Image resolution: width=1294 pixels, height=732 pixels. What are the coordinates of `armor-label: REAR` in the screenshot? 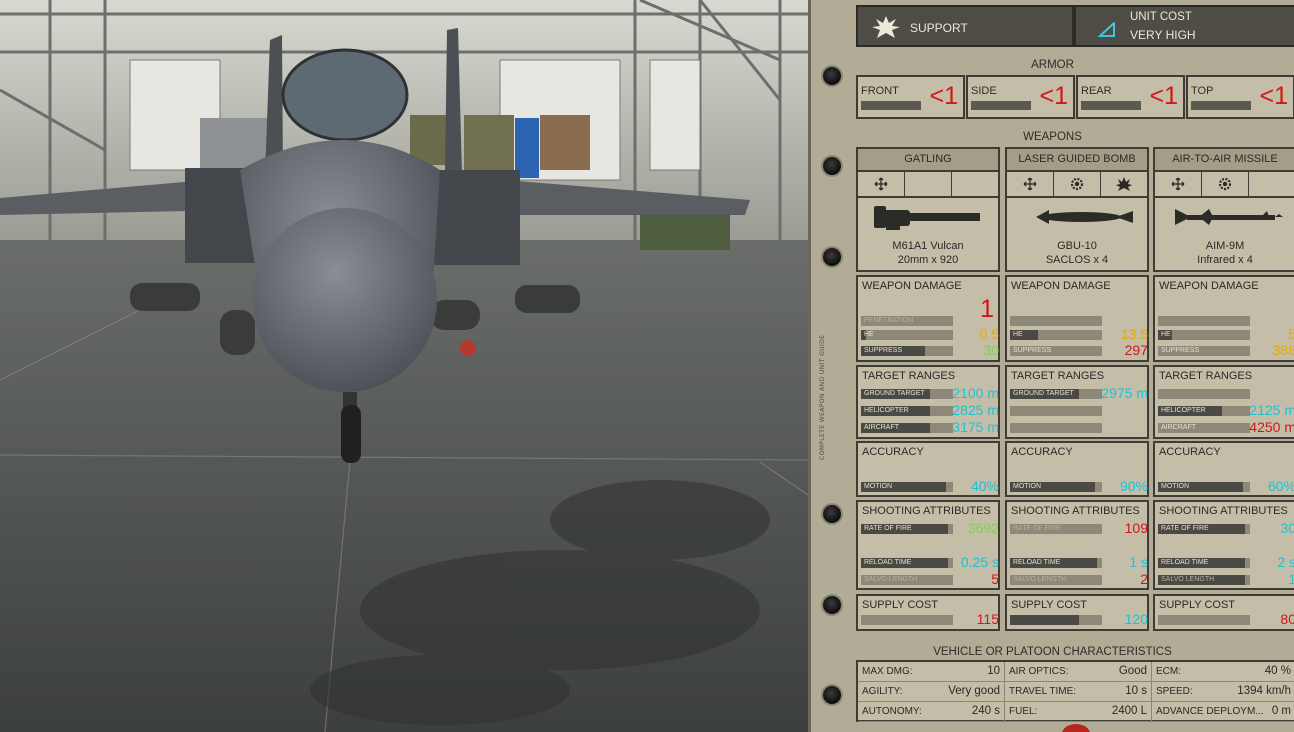 It's located at (1096, 91).